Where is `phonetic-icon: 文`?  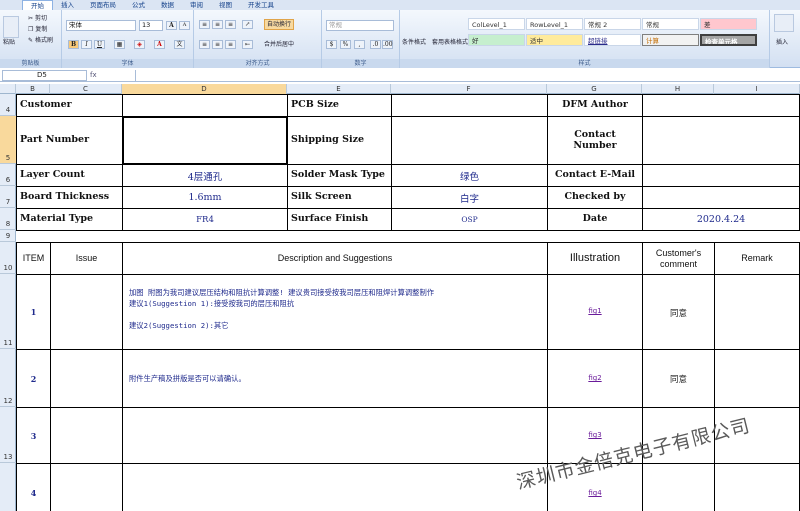
phonetic-icon: 文 is located at coordinates (179, 44).